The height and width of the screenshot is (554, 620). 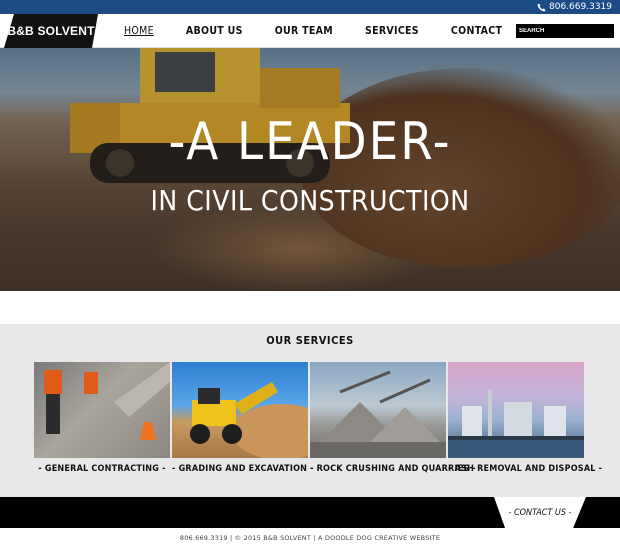 I want to click on hero-headline: -A LEADER-, so click(x=310, y=142).